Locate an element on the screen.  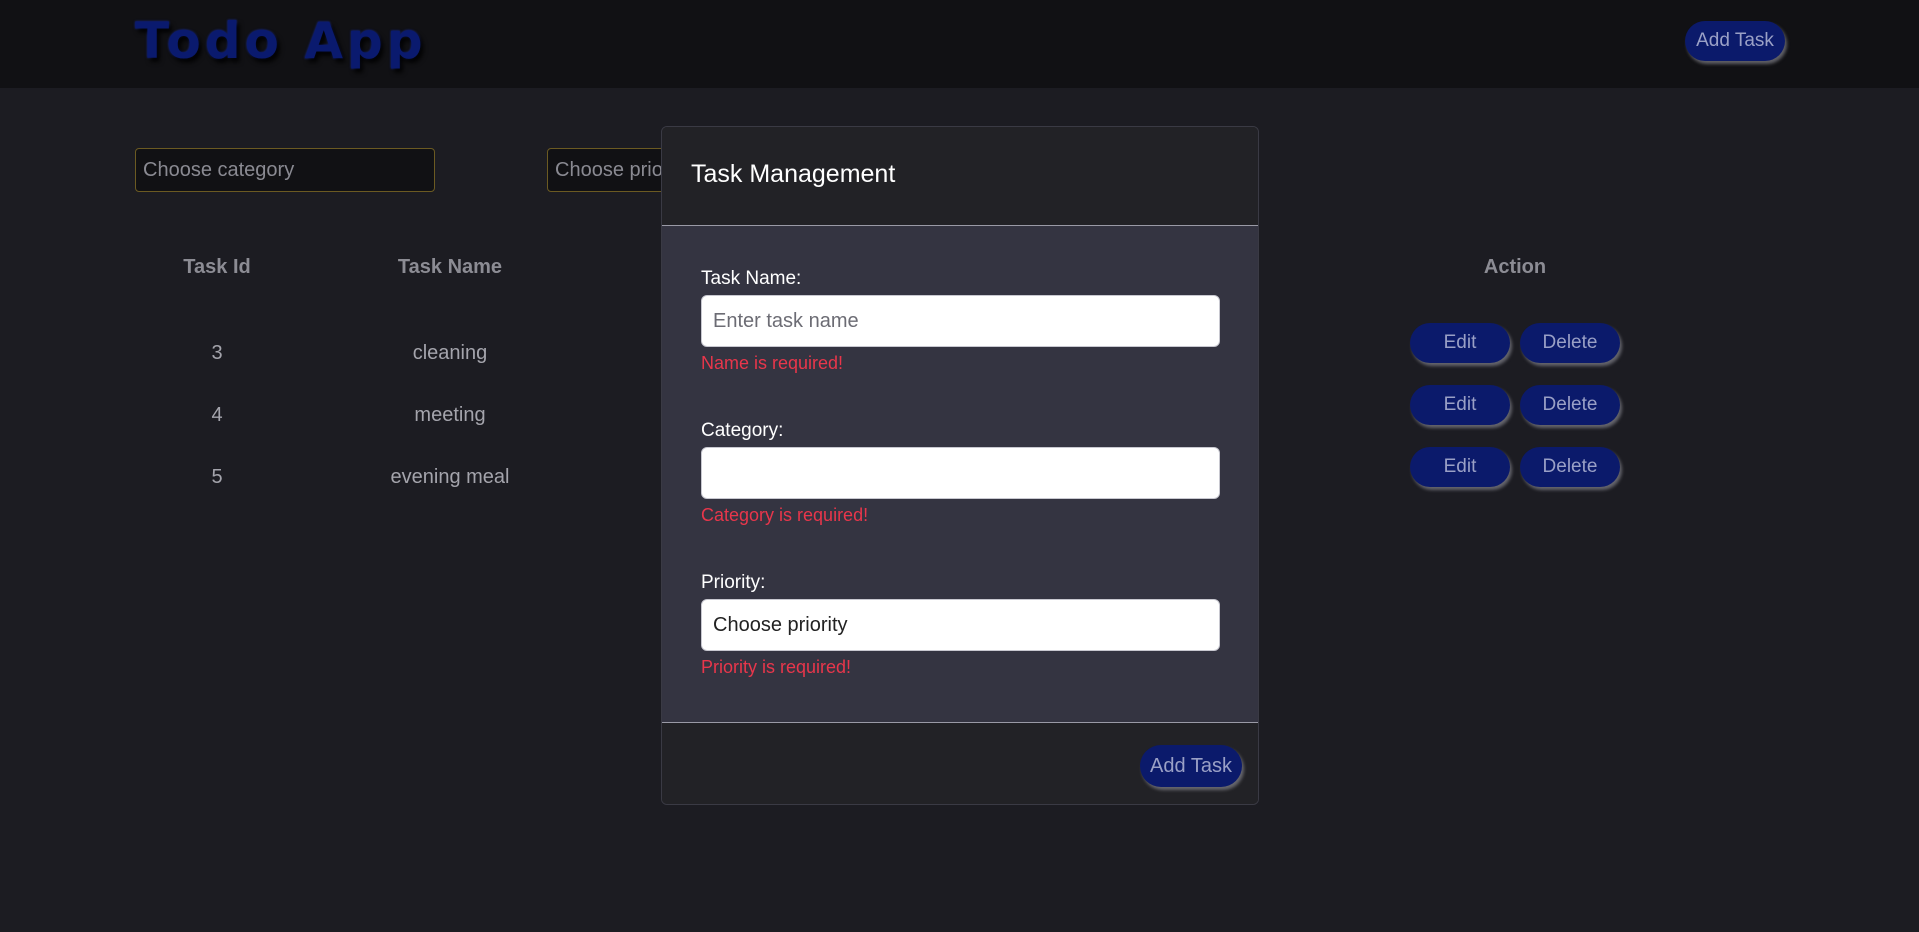
category-label: Category: is located at coordinates (742, 430).